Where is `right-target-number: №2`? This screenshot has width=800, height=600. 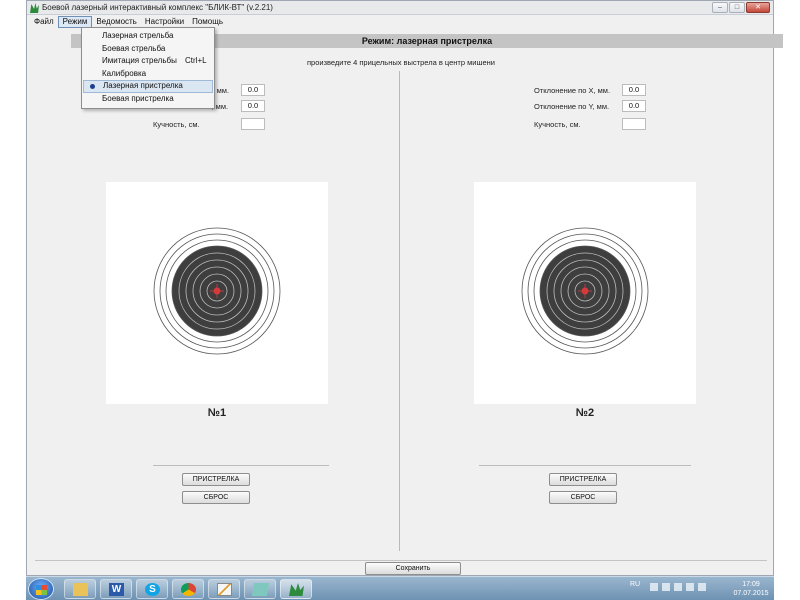
right-target-number: №2 is located at coordinates (585, 413).